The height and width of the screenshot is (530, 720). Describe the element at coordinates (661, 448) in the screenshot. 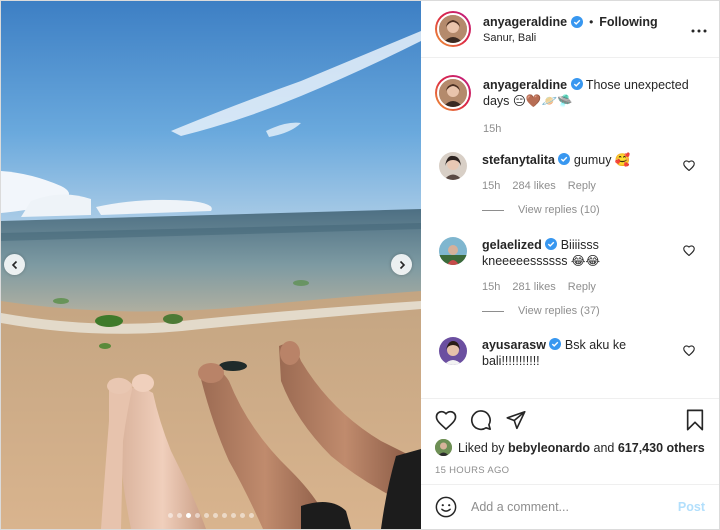

I see `likes-others: 617,430 others` at that location.